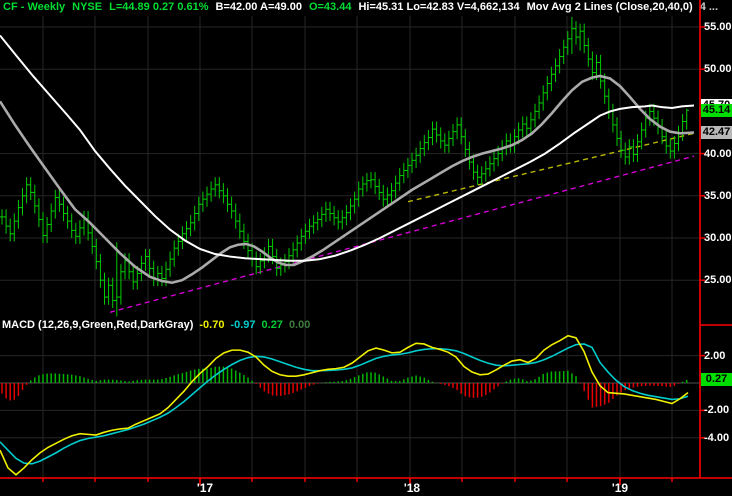 The height and width of the screenshot is (496, 732). I want to click on macd-histogram, so click(344, 387).